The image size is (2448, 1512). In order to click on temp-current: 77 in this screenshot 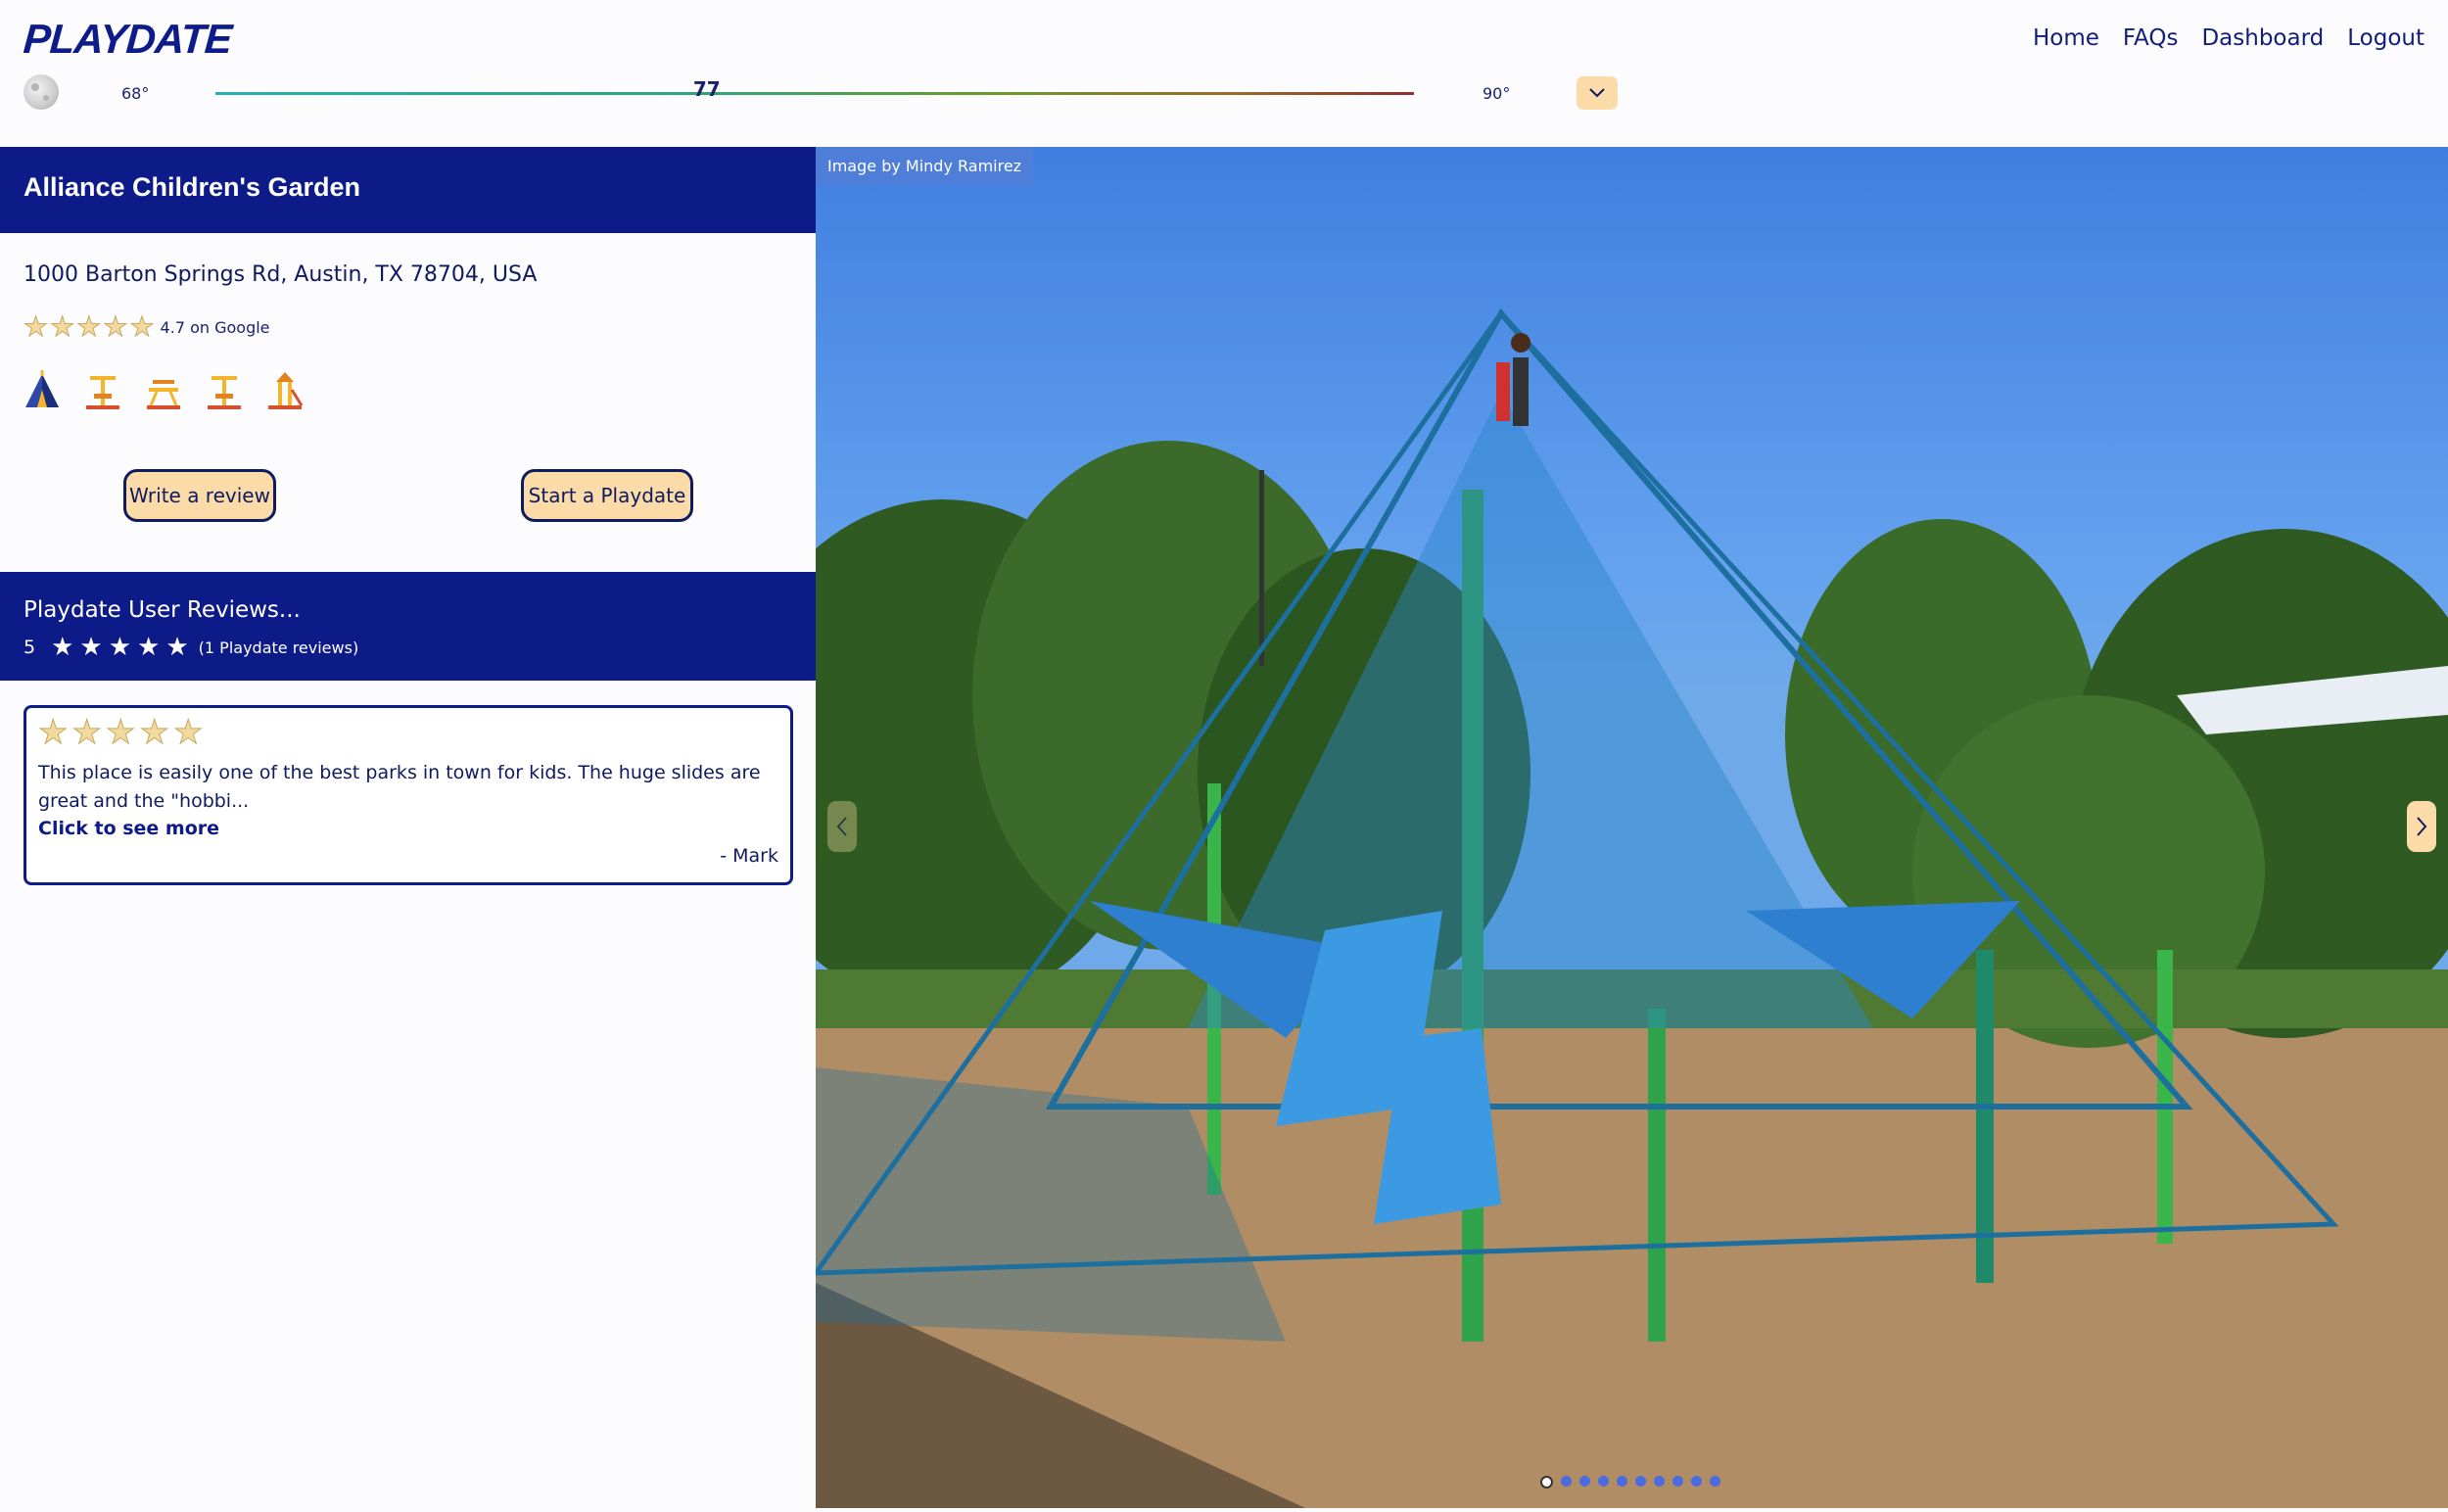, I will do `click(706, 89)`.